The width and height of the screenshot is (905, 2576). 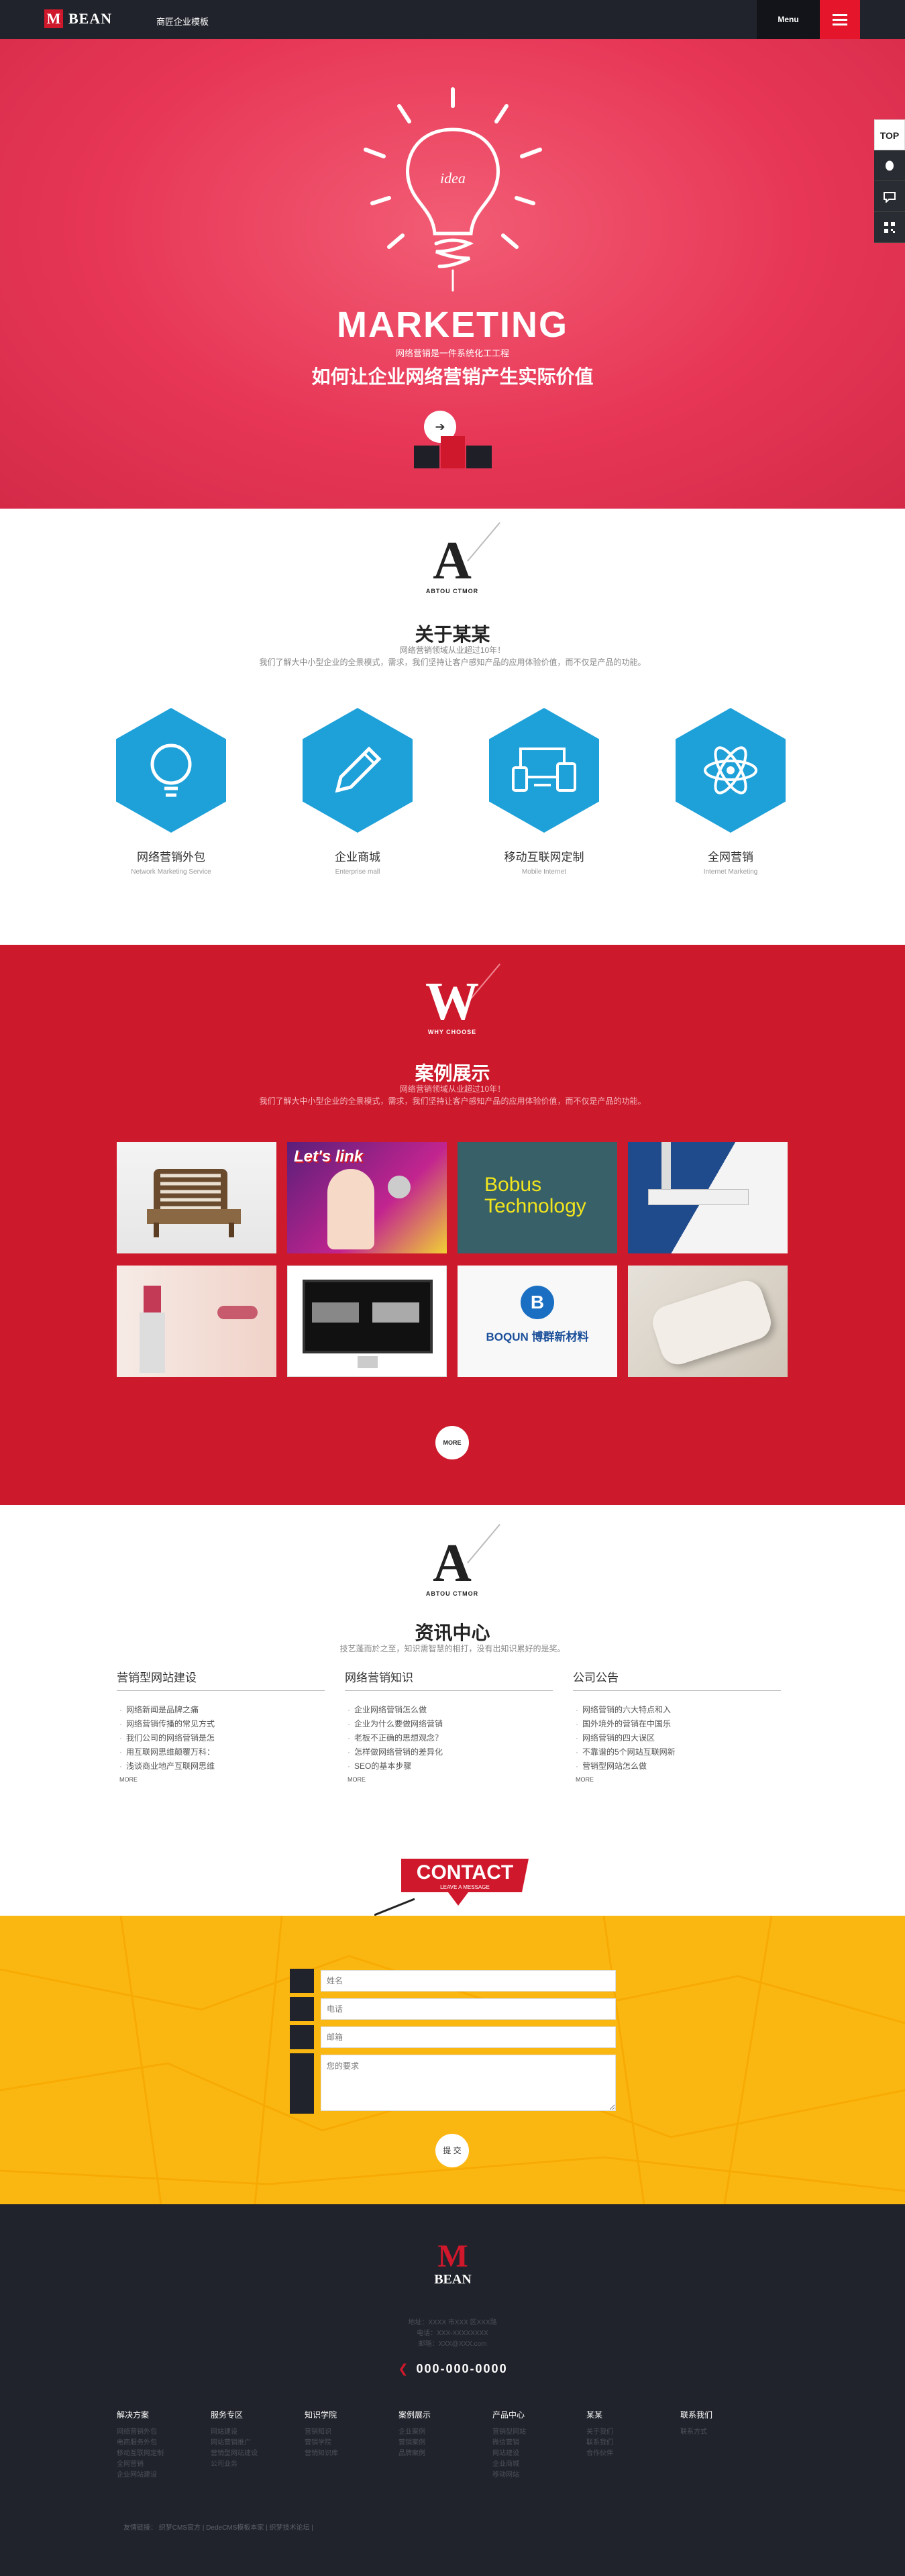 I want to click on footer-link: 关于我们, so click(x=630, y=2432).